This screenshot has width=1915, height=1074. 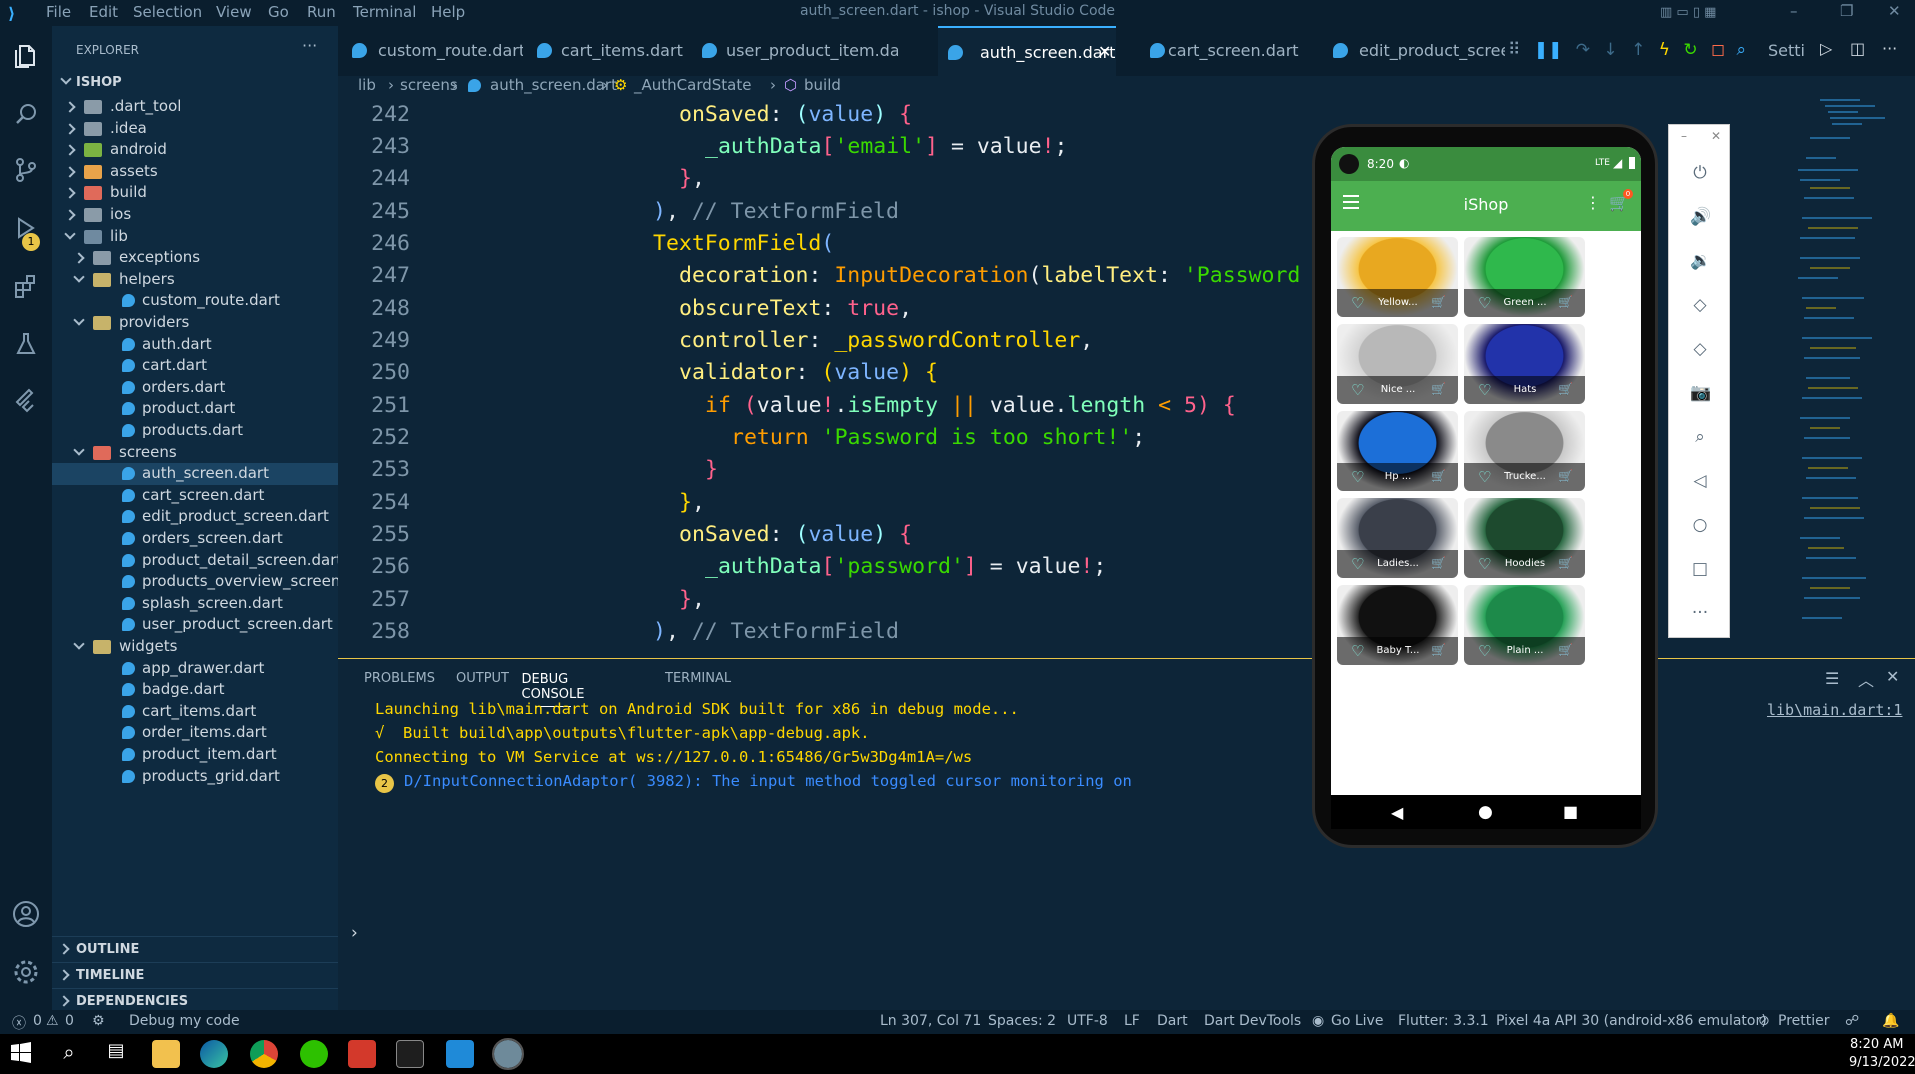 I want to click on eol: LF, so click(x=1132, y=1021).